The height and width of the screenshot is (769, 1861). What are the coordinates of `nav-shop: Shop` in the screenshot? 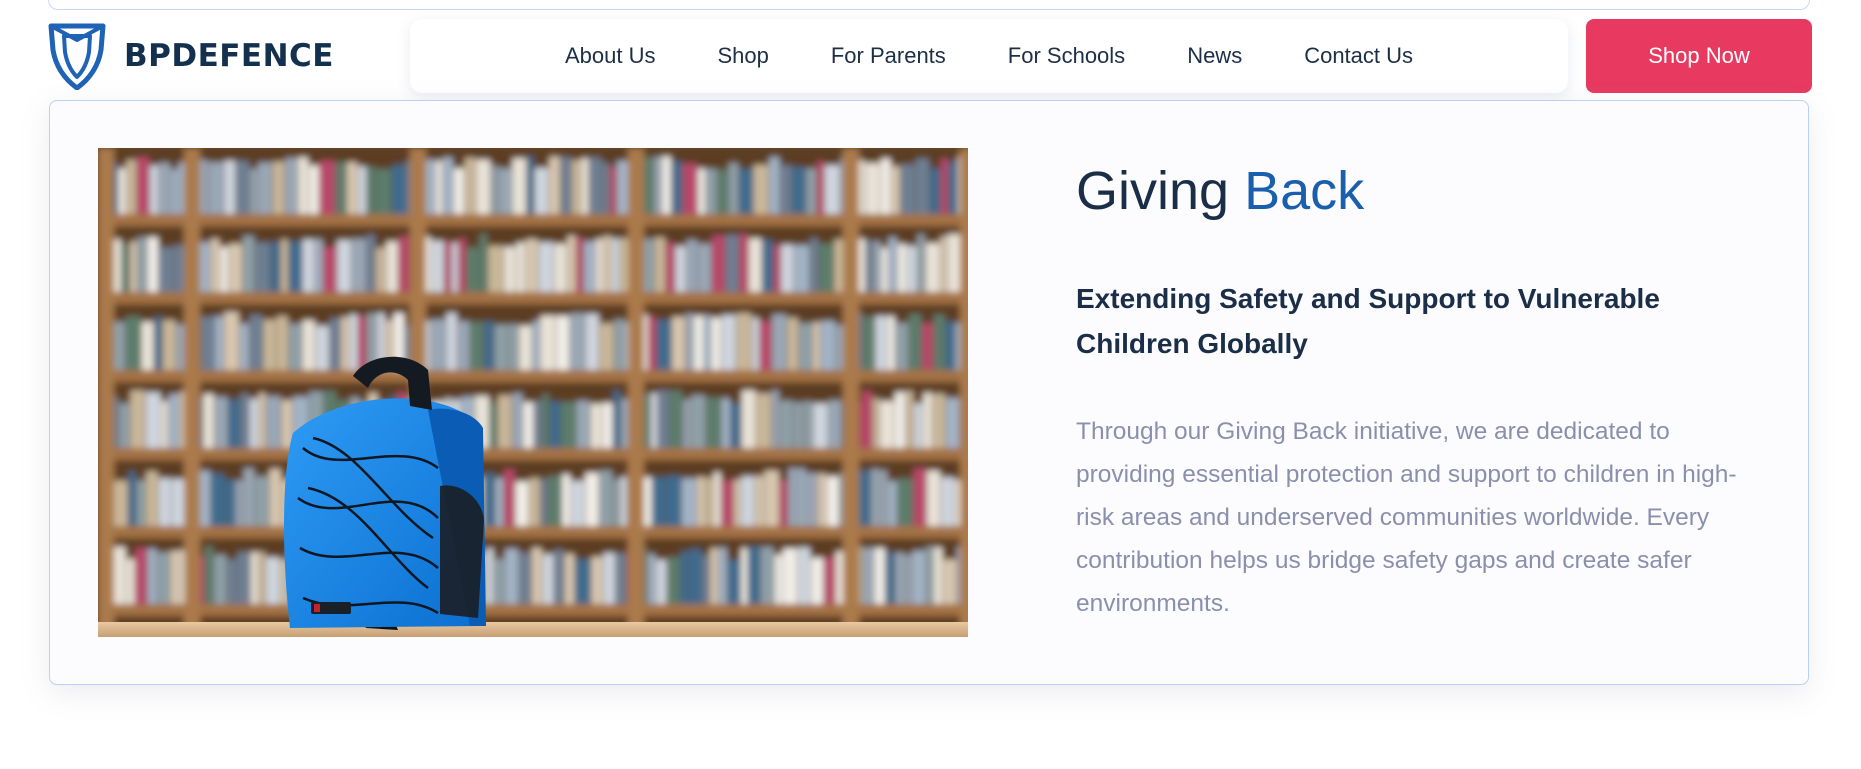 It's located at (742, 56).